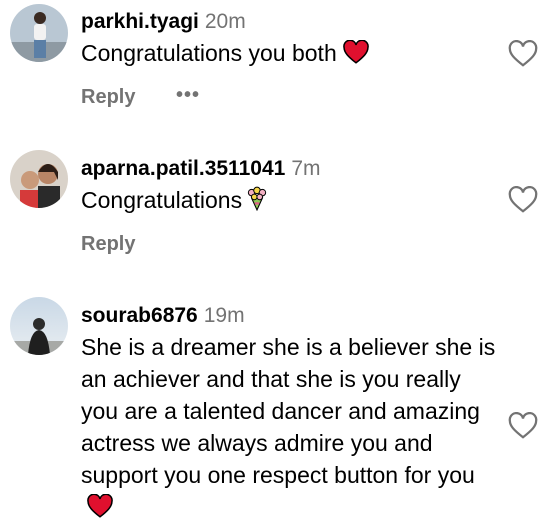 The width and height of the screenshot is (546, 526). What do you see at coordinates (225, 21) in the screenshot?
I see `timestamp: 20m` at bounding box center [225, 21].